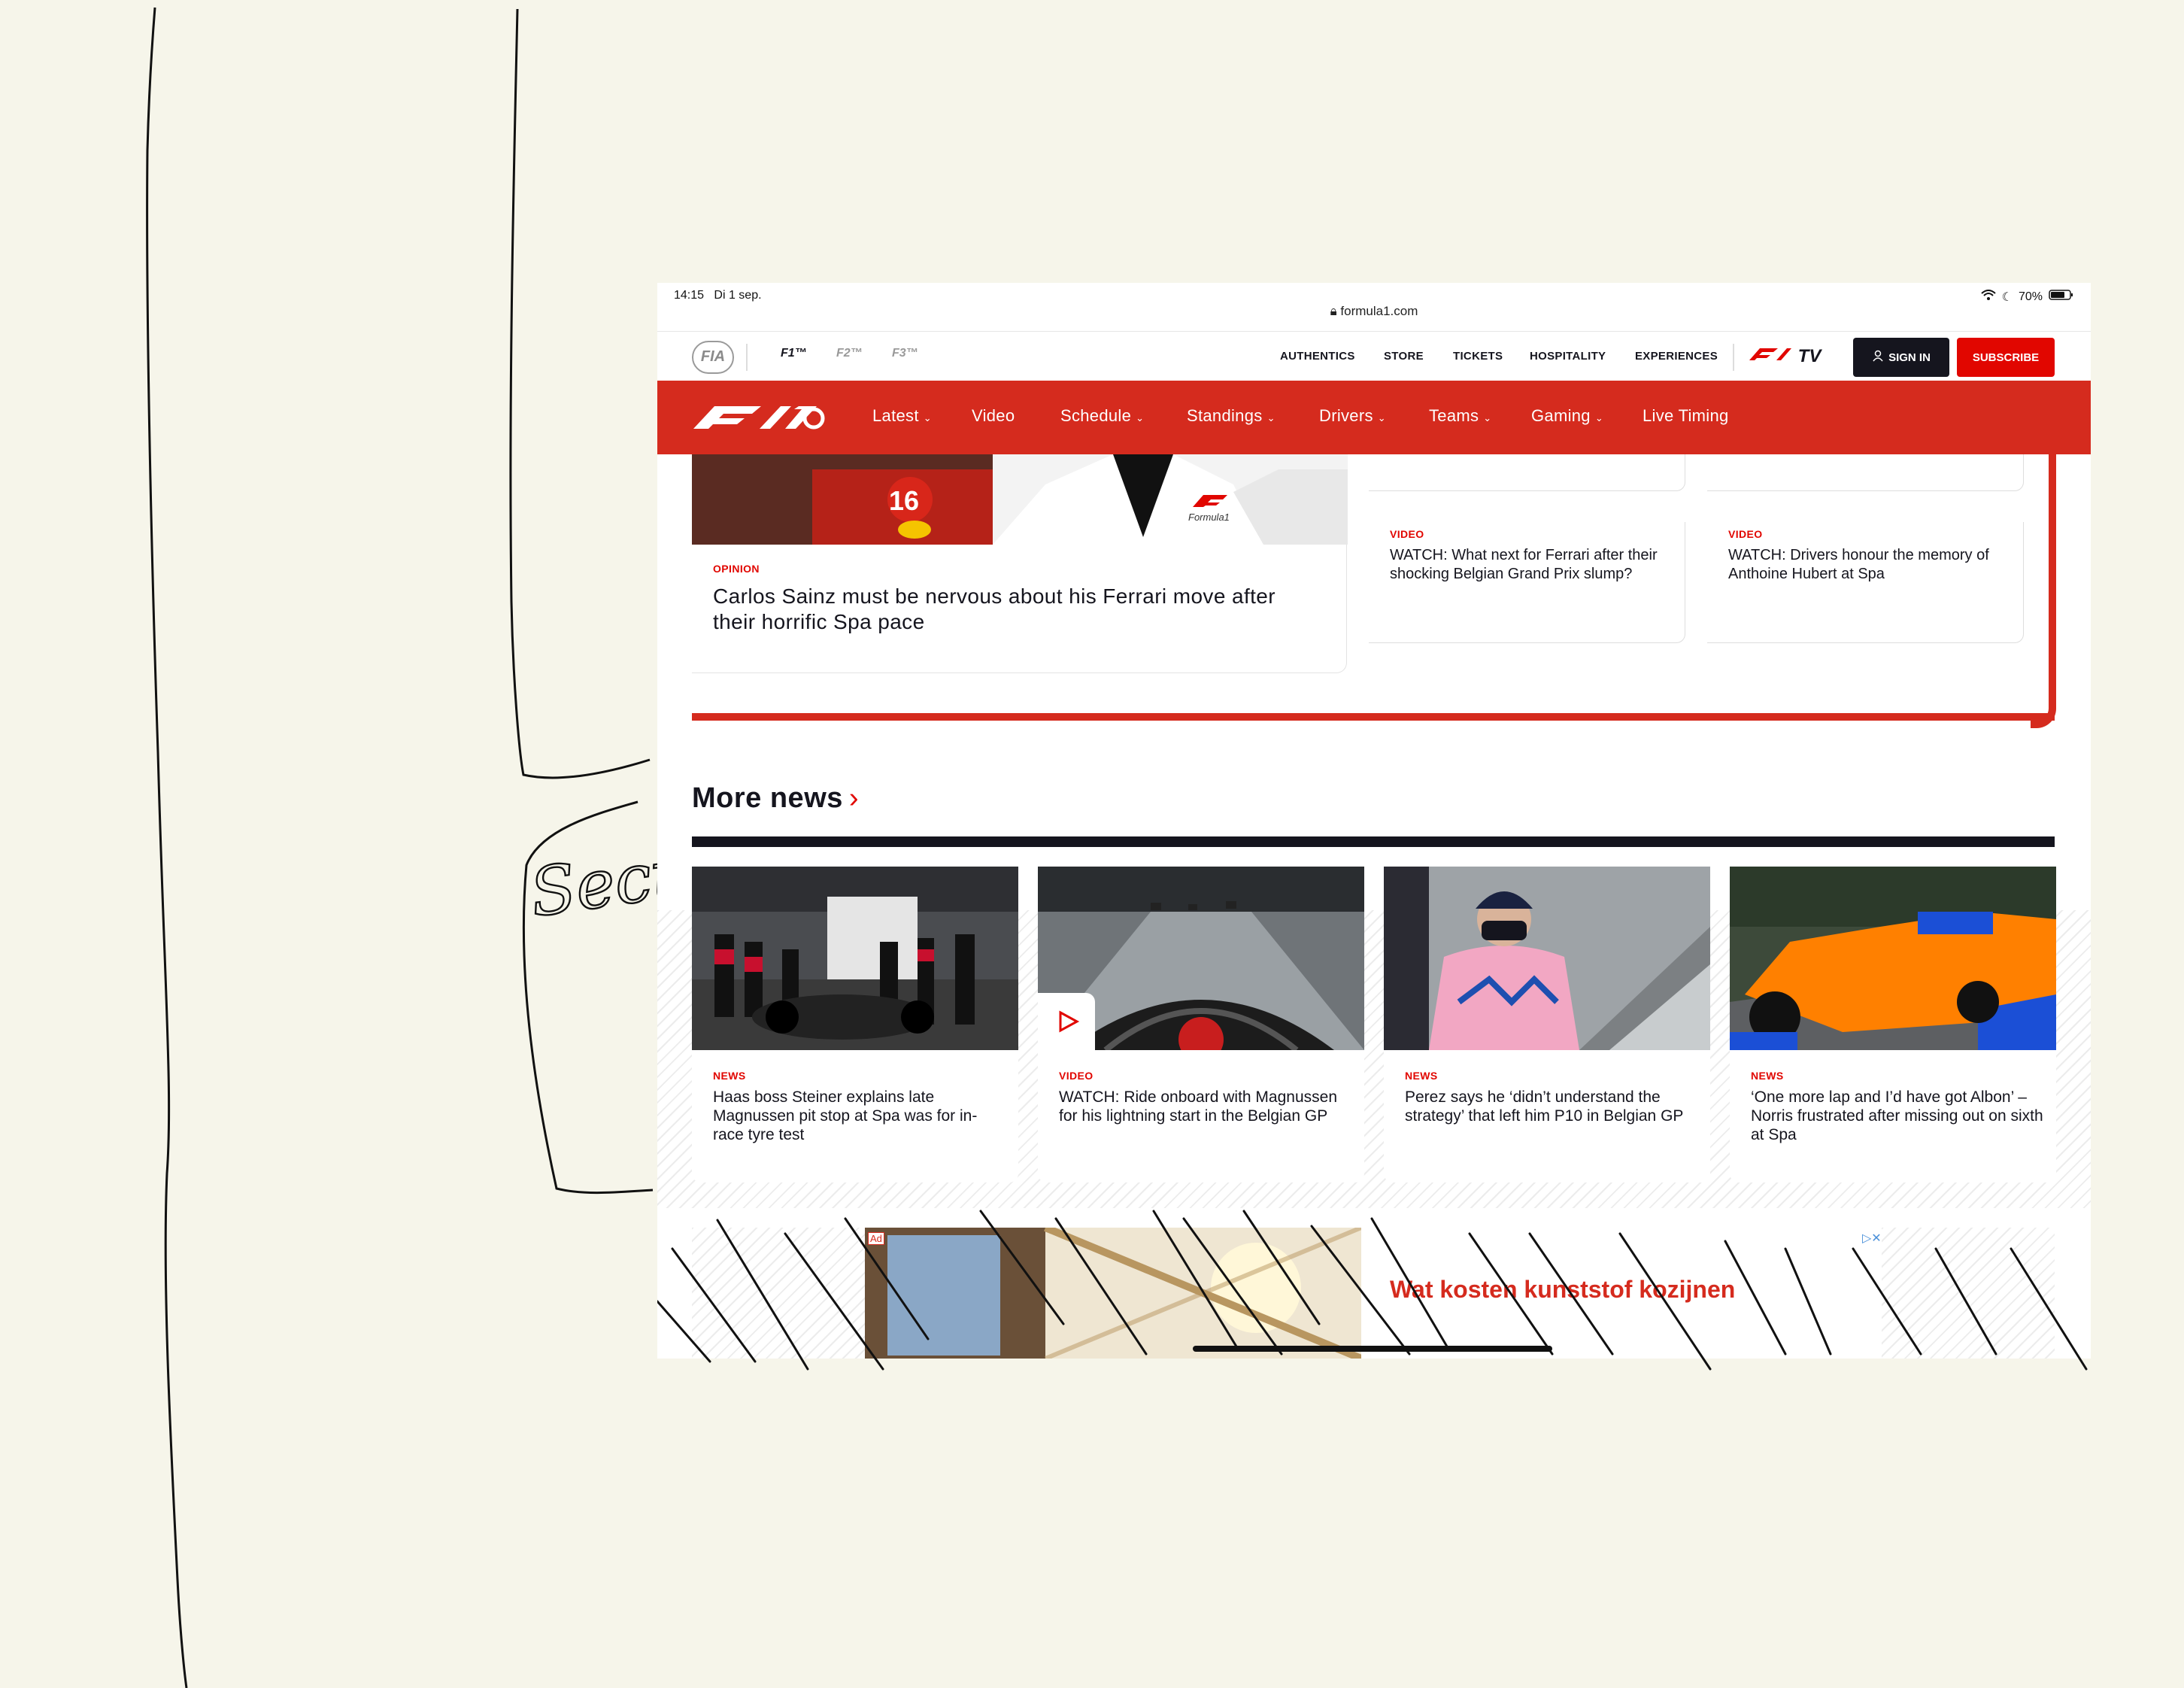  Describe the element at coordinates (1878, 357) in the screenshot. I see `user-icon` at that location.